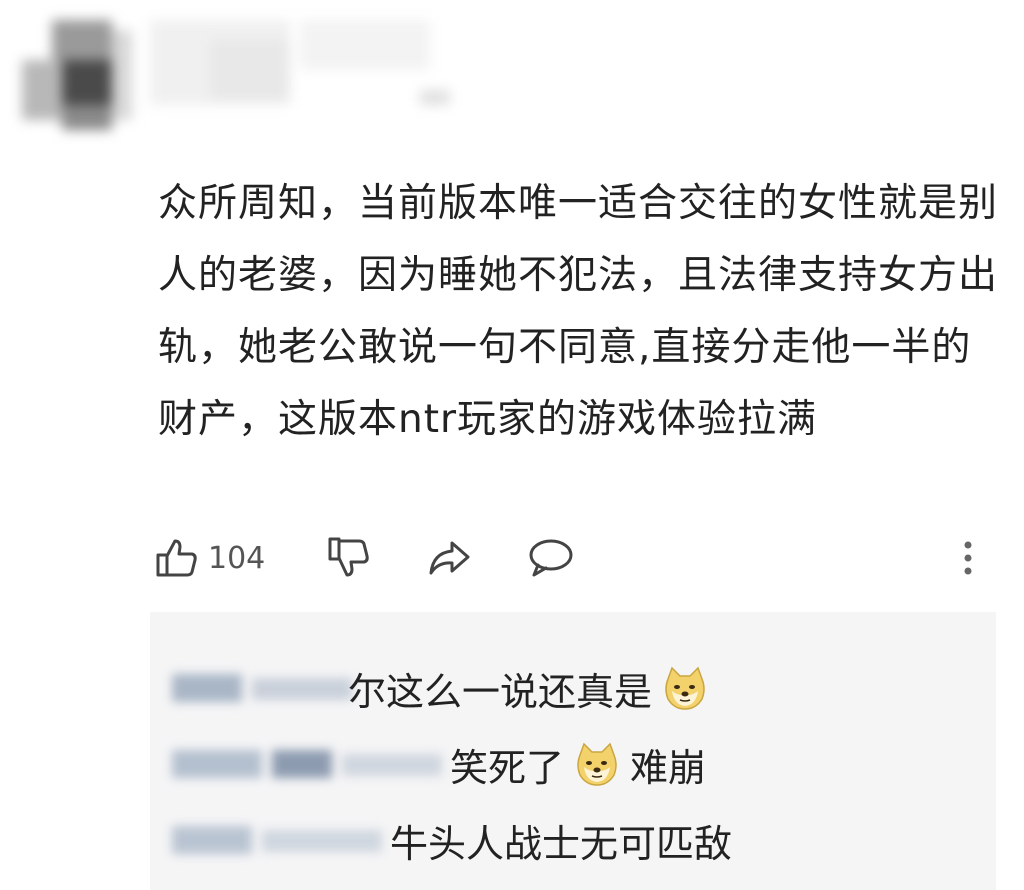  I want to click on reply-item: 尔这么一说还真是, so click(573, 688).